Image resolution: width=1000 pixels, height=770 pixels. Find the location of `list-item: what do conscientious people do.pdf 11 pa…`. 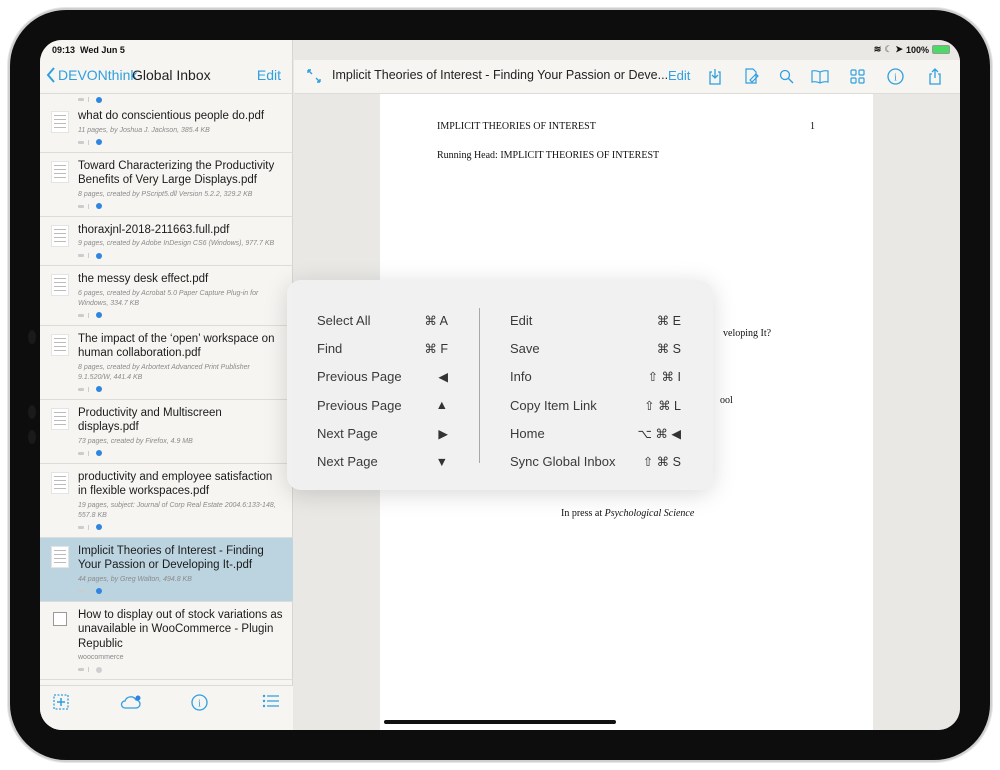

list-item: what do conscientious people do.pdf 11 pa… is located at coordinates (166, 128).